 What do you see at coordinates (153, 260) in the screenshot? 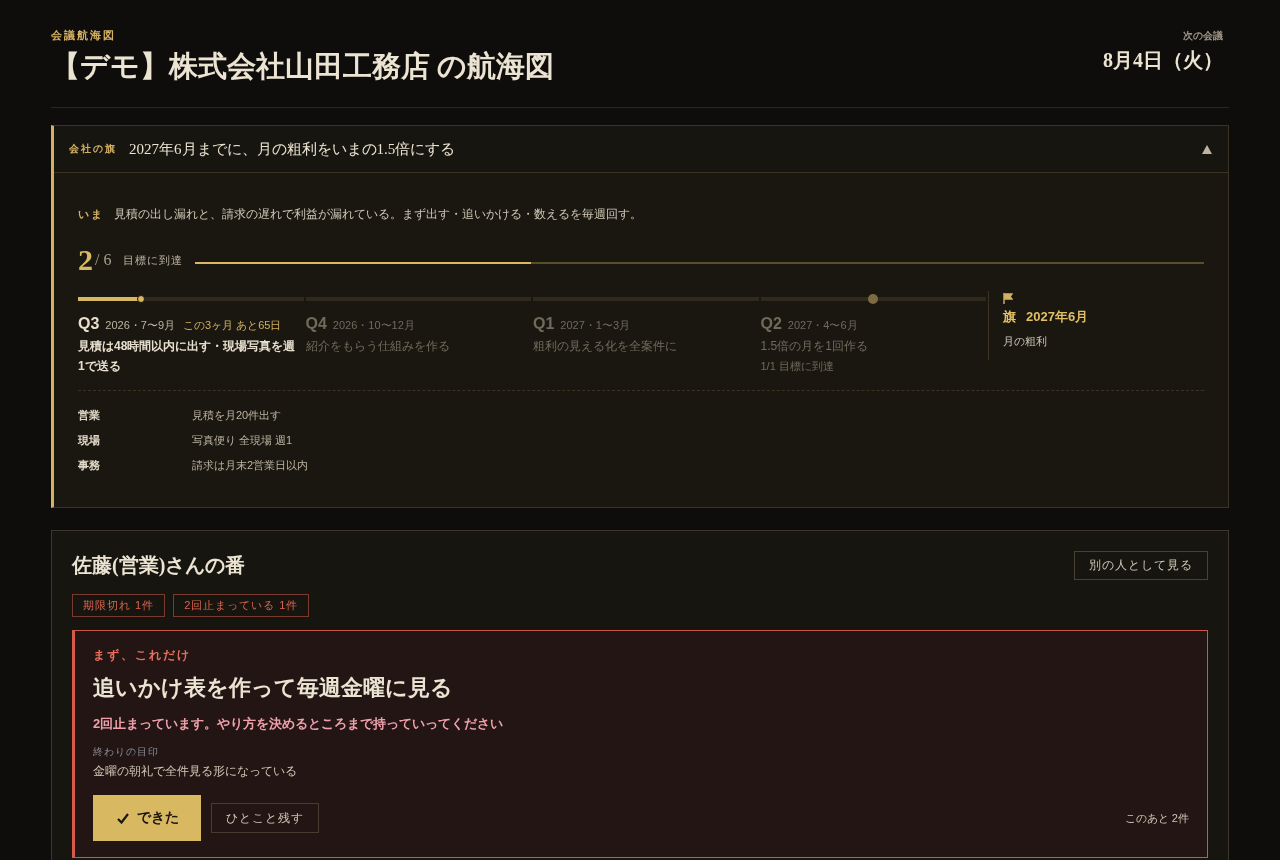
I see `progress-caption: 目標に到達` at bounding box center [153, 260].